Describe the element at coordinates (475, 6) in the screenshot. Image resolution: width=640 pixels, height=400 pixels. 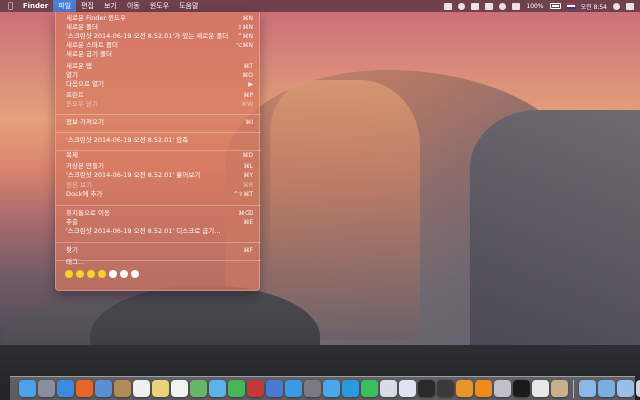
I see `calendar-status-icon` at that location.